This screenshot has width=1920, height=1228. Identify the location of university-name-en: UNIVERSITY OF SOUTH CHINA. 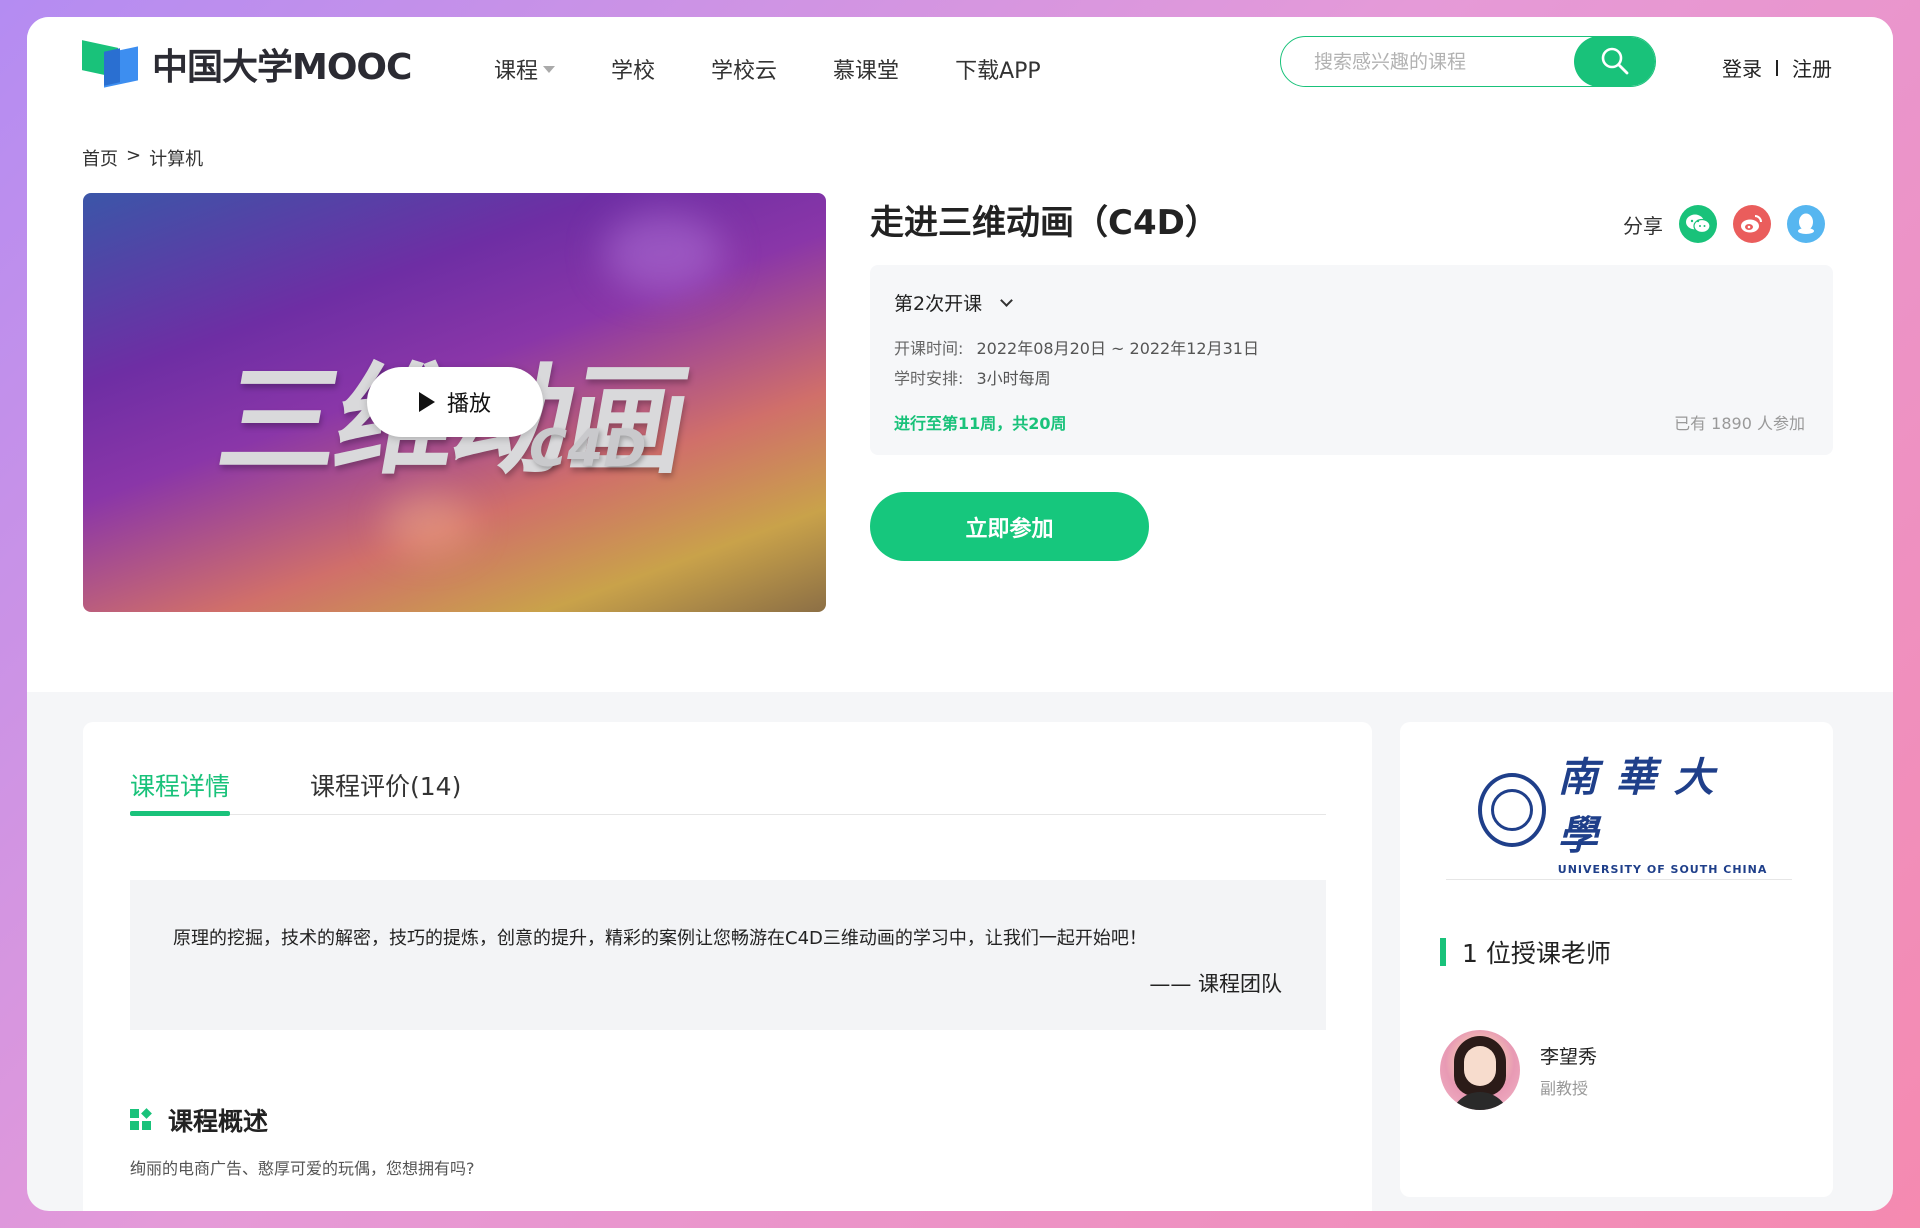
(1662, 869).